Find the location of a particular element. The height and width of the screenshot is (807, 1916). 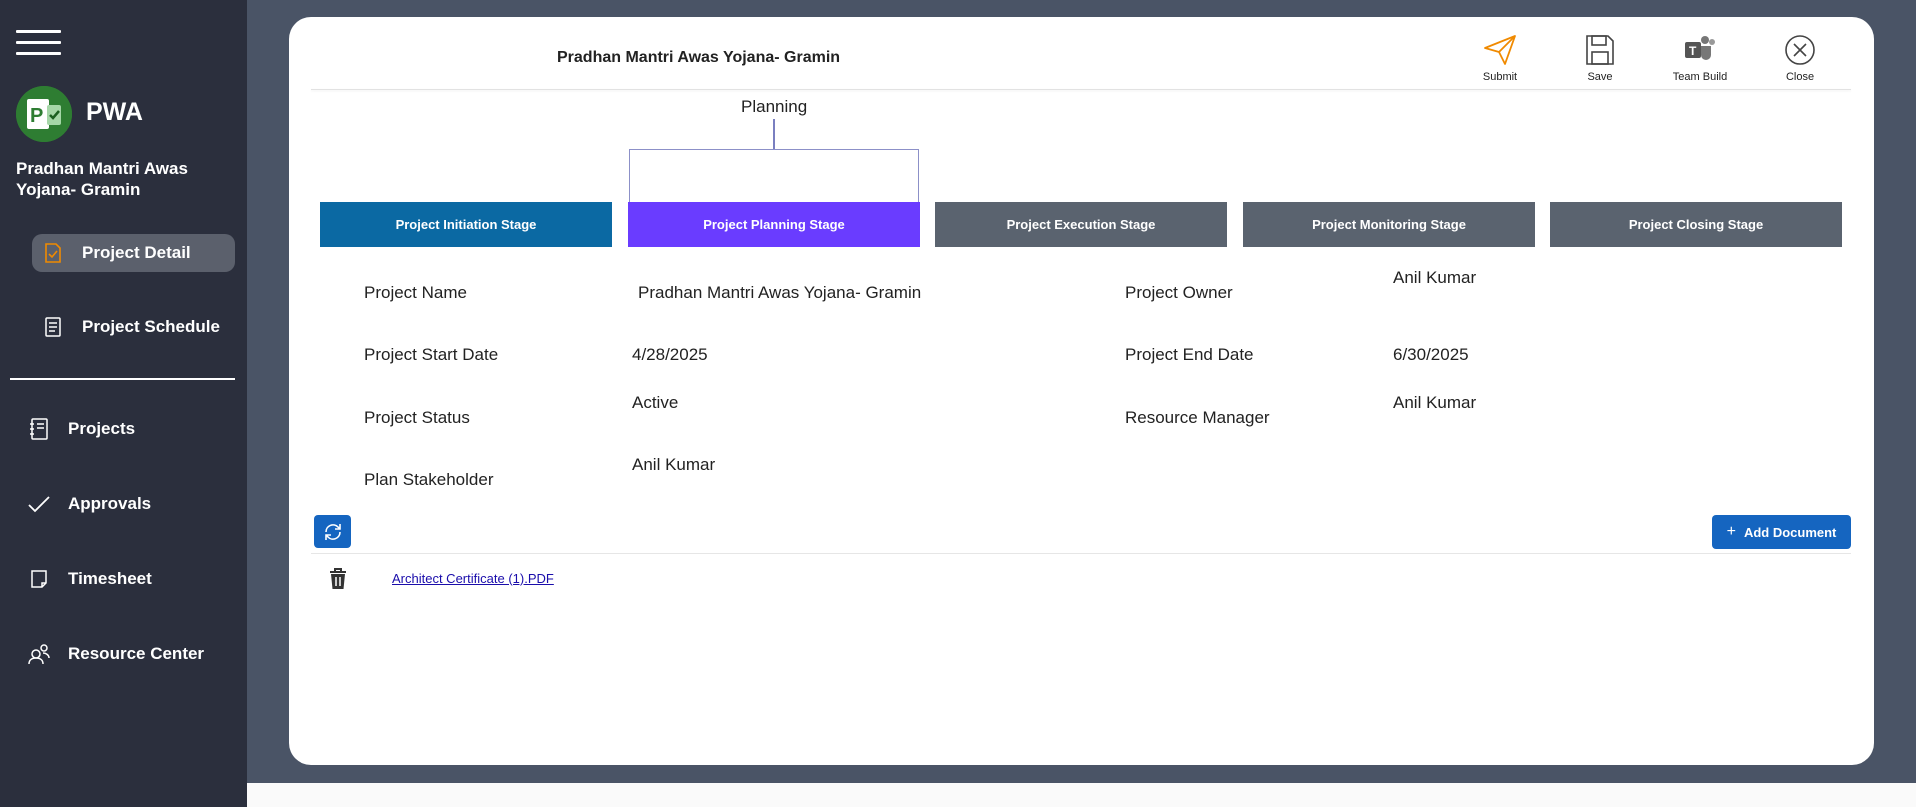

send-icon is located at coordinates (1500, 50).